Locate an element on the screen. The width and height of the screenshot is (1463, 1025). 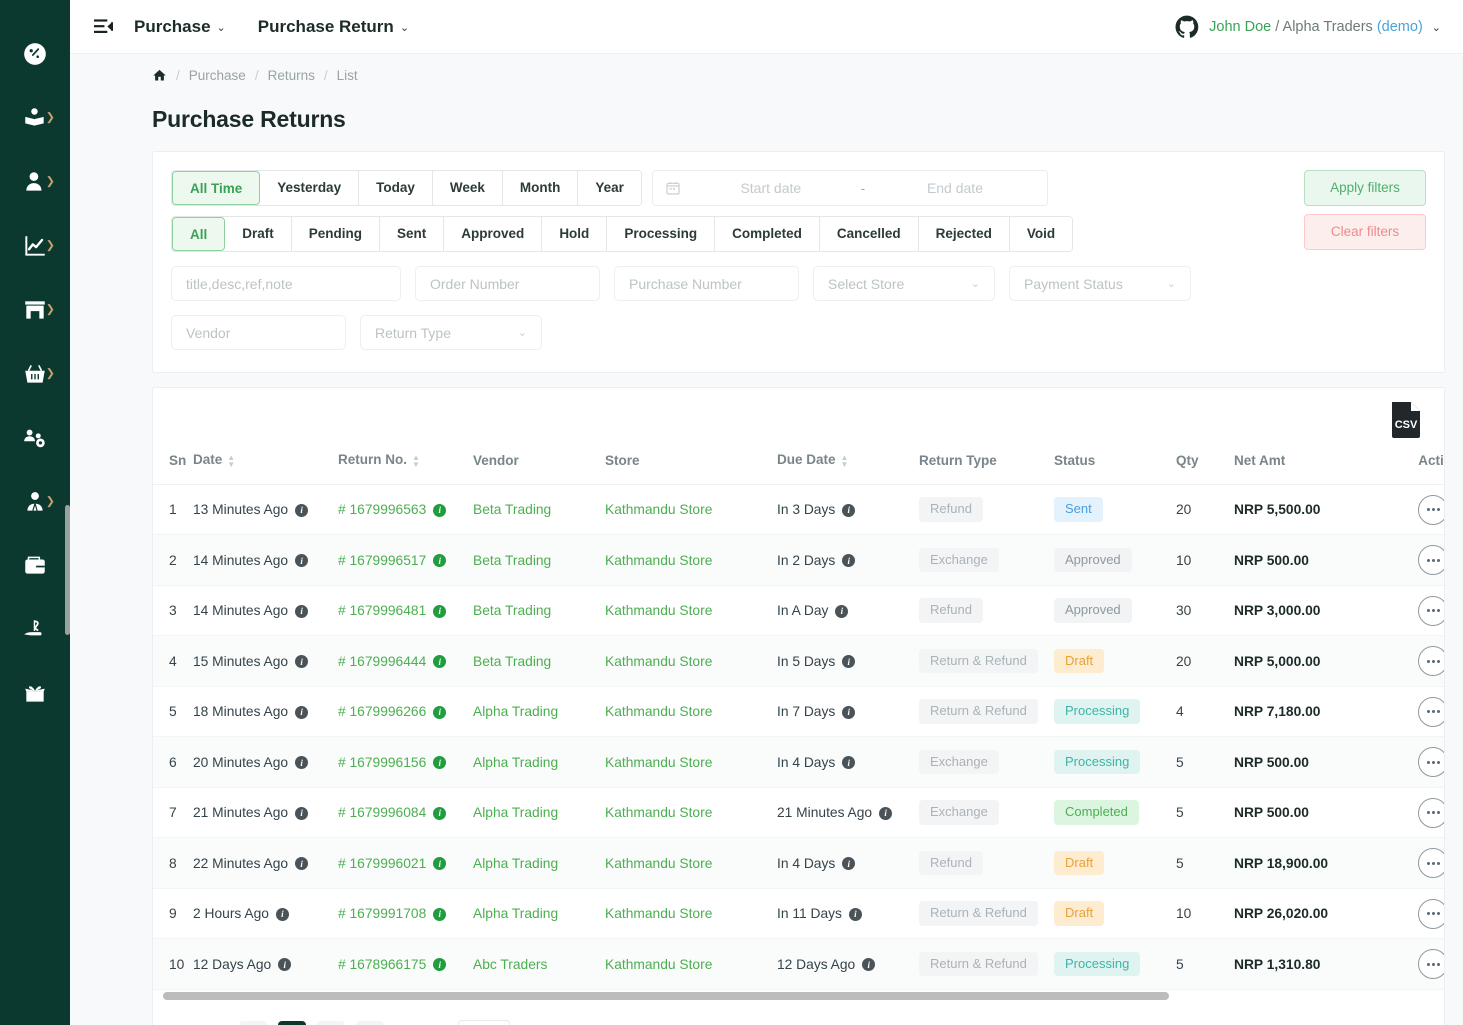
cell-return-no: # 1679991708 i is located at coordinates (405, 914).